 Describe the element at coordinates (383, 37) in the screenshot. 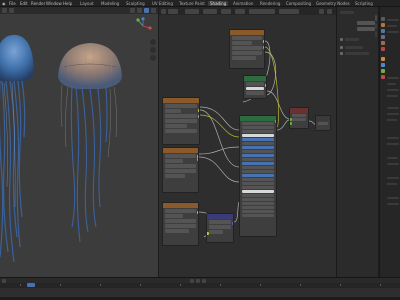

I see `view-layer-tab-icon` at that location.